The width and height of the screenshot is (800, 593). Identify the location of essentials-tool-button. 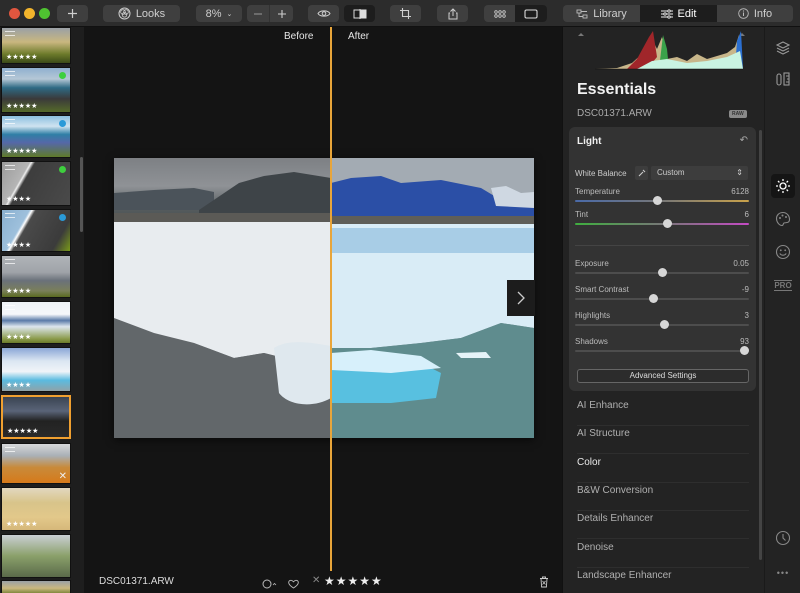
(783, 186).